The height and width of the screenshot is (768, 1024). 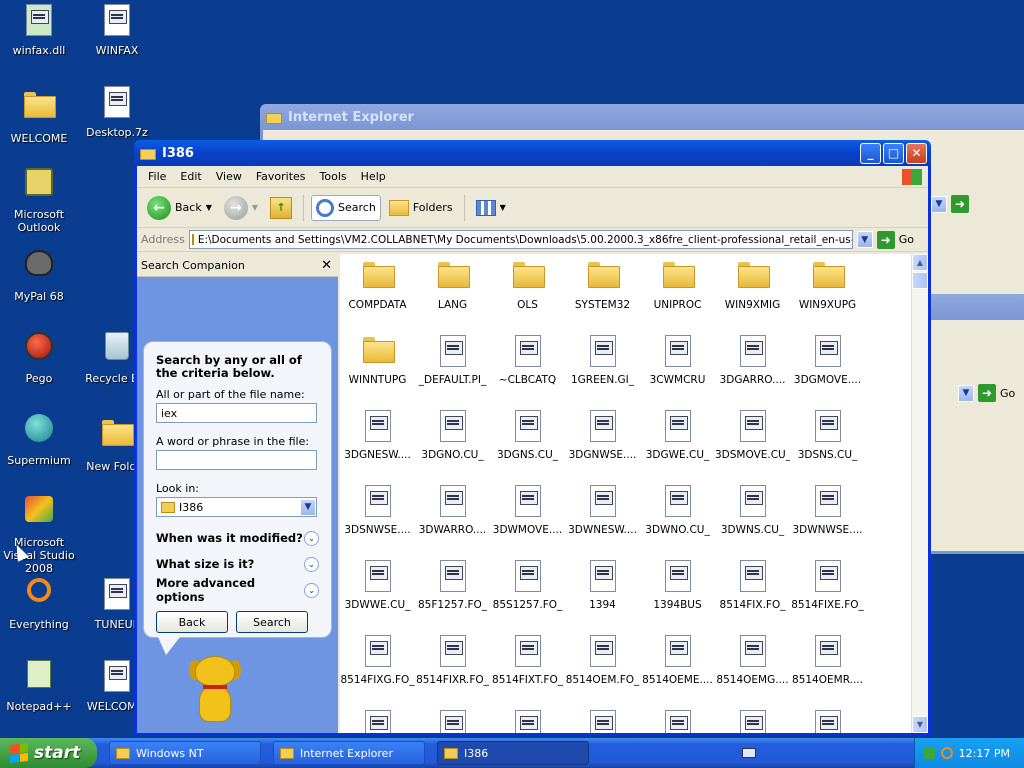 I want to click on menu-edit: Edit, so click(x=190, y=176).